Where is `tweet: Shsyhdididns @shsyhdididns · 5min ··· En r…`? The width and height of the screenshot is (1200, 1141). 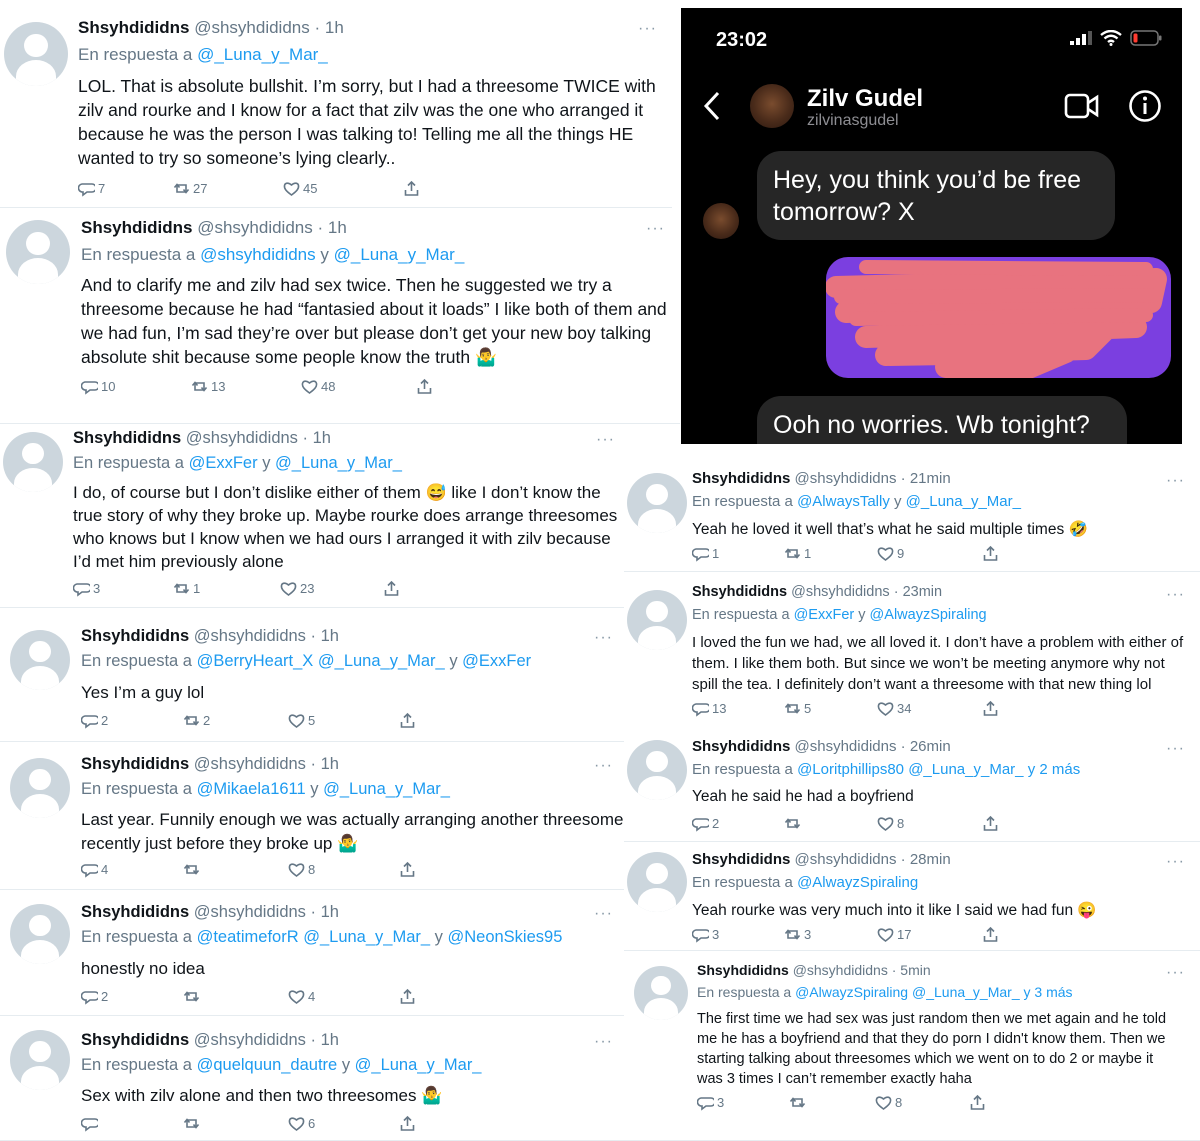 tweet: Shsyhdididns @shsyhdididns · 5min ··· En r… is located at coordinates (912, 1048).